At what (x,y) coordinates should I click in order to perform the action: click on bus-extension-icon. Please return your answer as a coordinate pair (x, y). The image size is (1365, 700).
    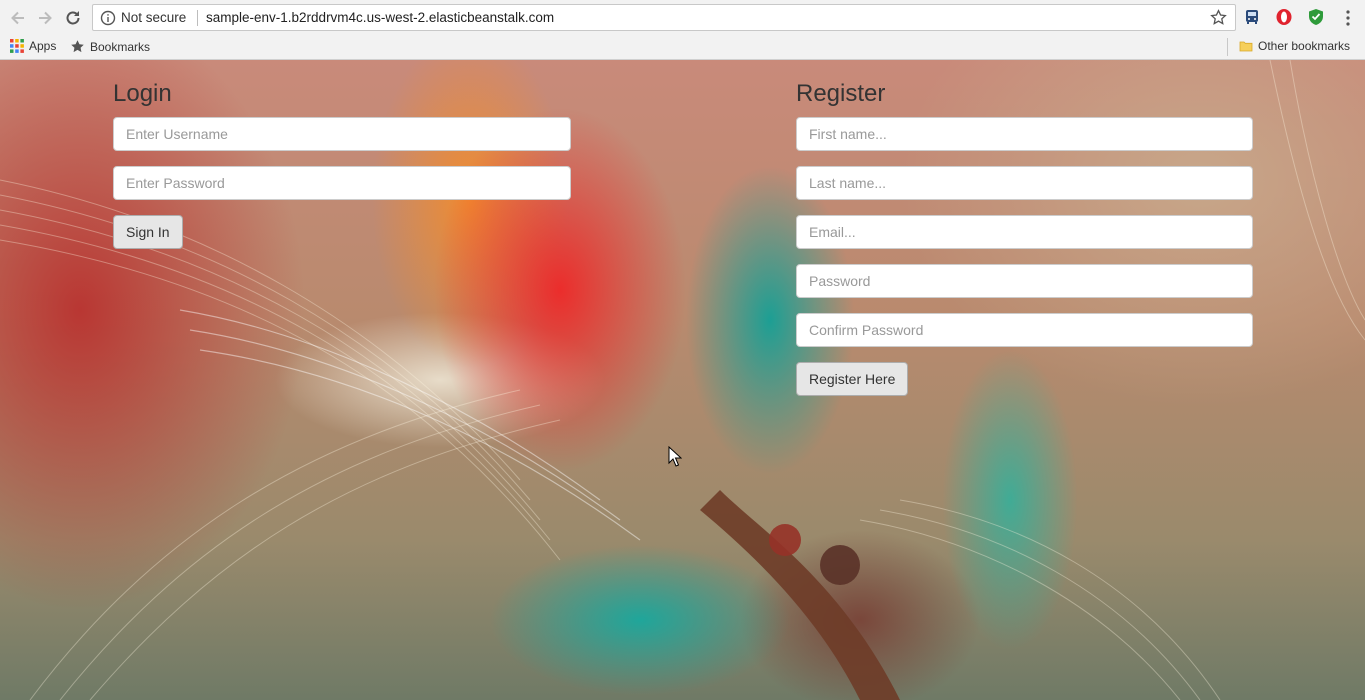
    Looking at the image, I should click on (1252, 17).